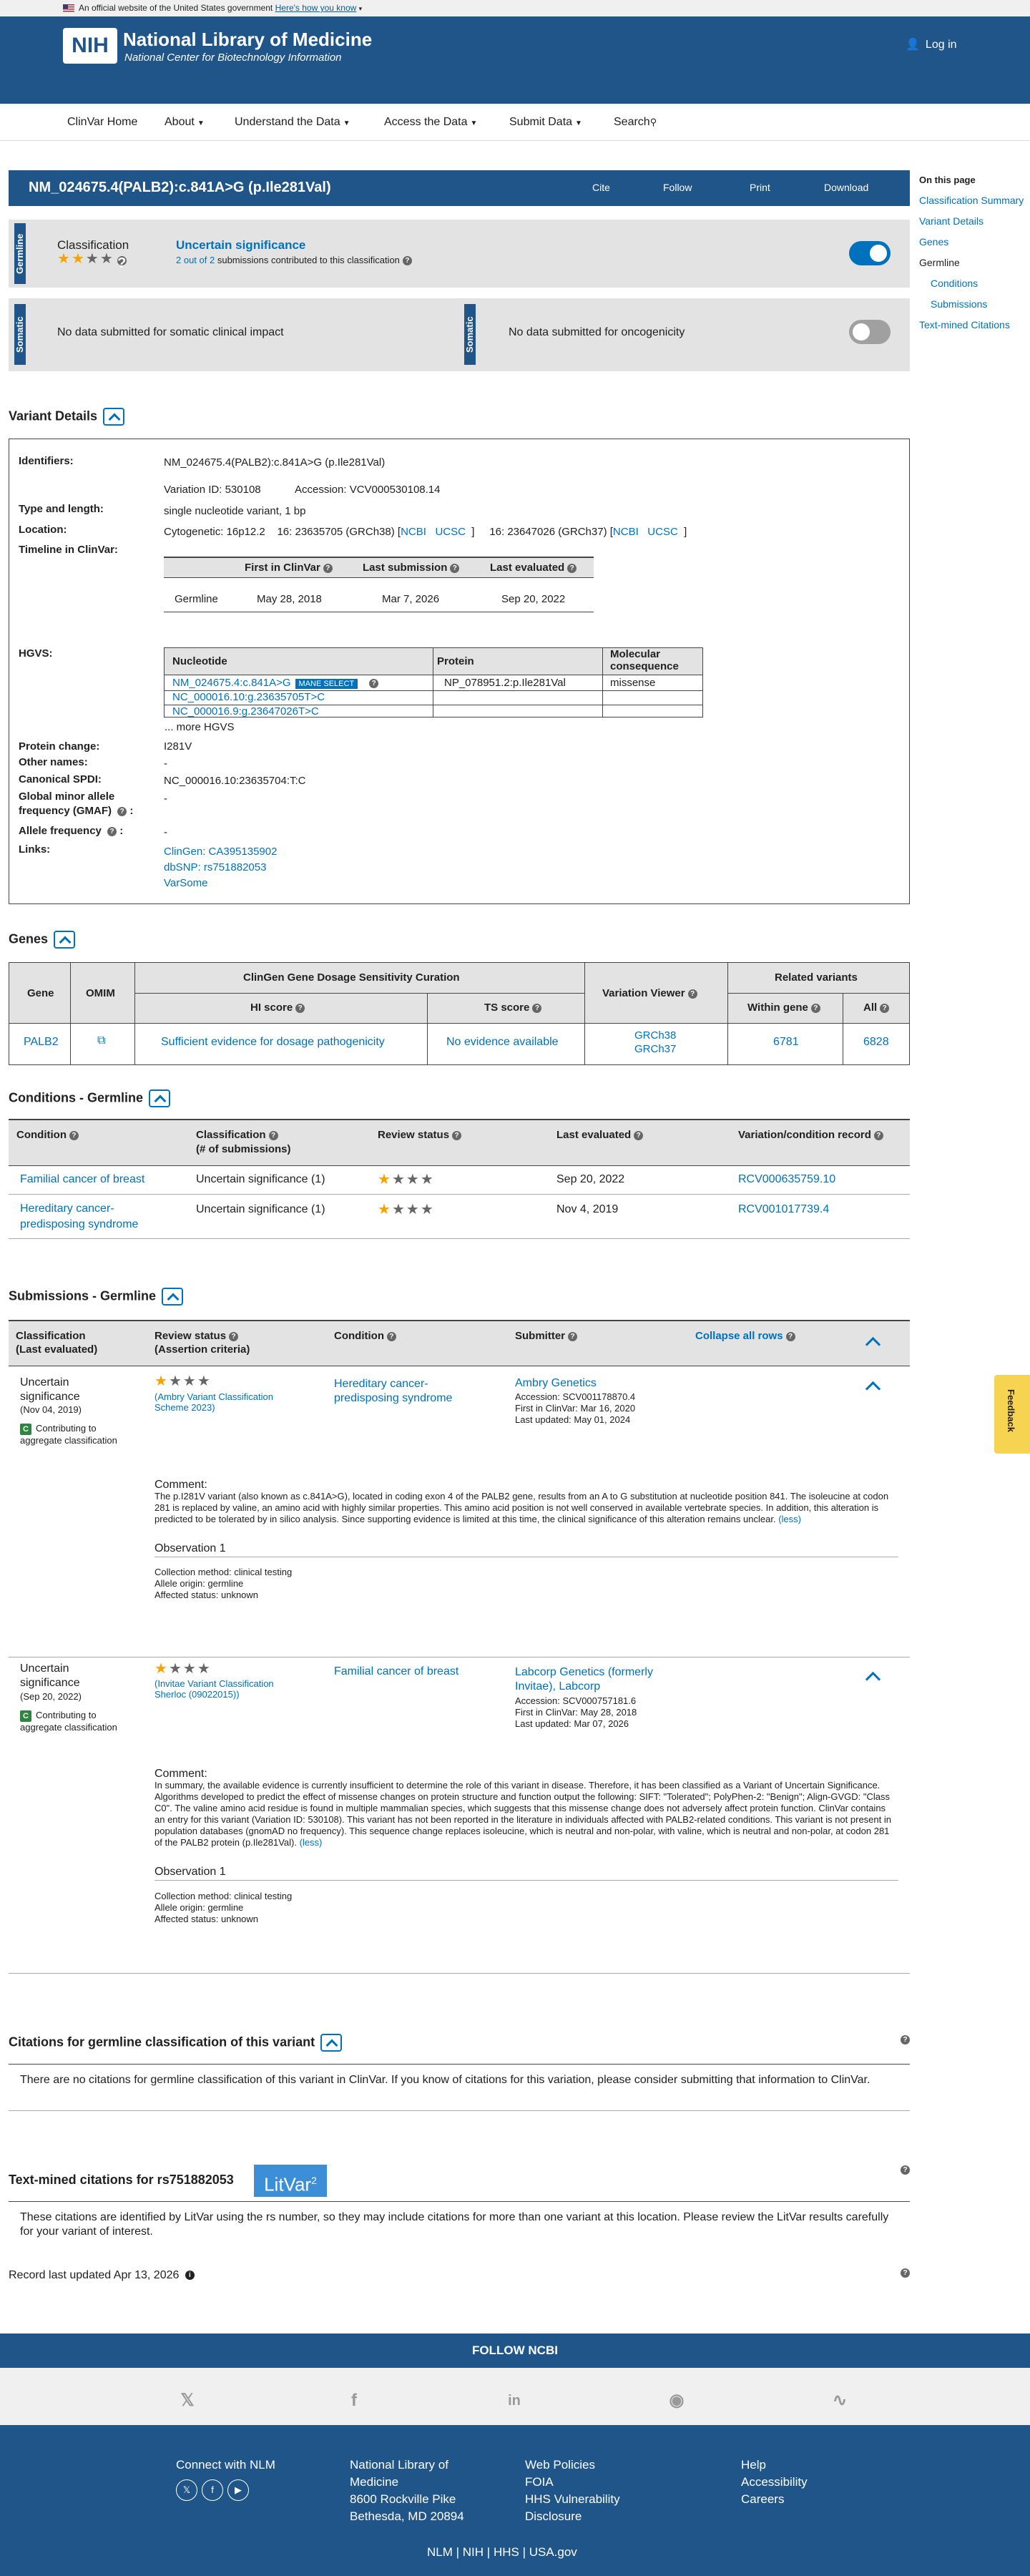 The width and height of the screenshot is (1030, 2576). I want to click on address-line: National Library of, so click(407, 2465).